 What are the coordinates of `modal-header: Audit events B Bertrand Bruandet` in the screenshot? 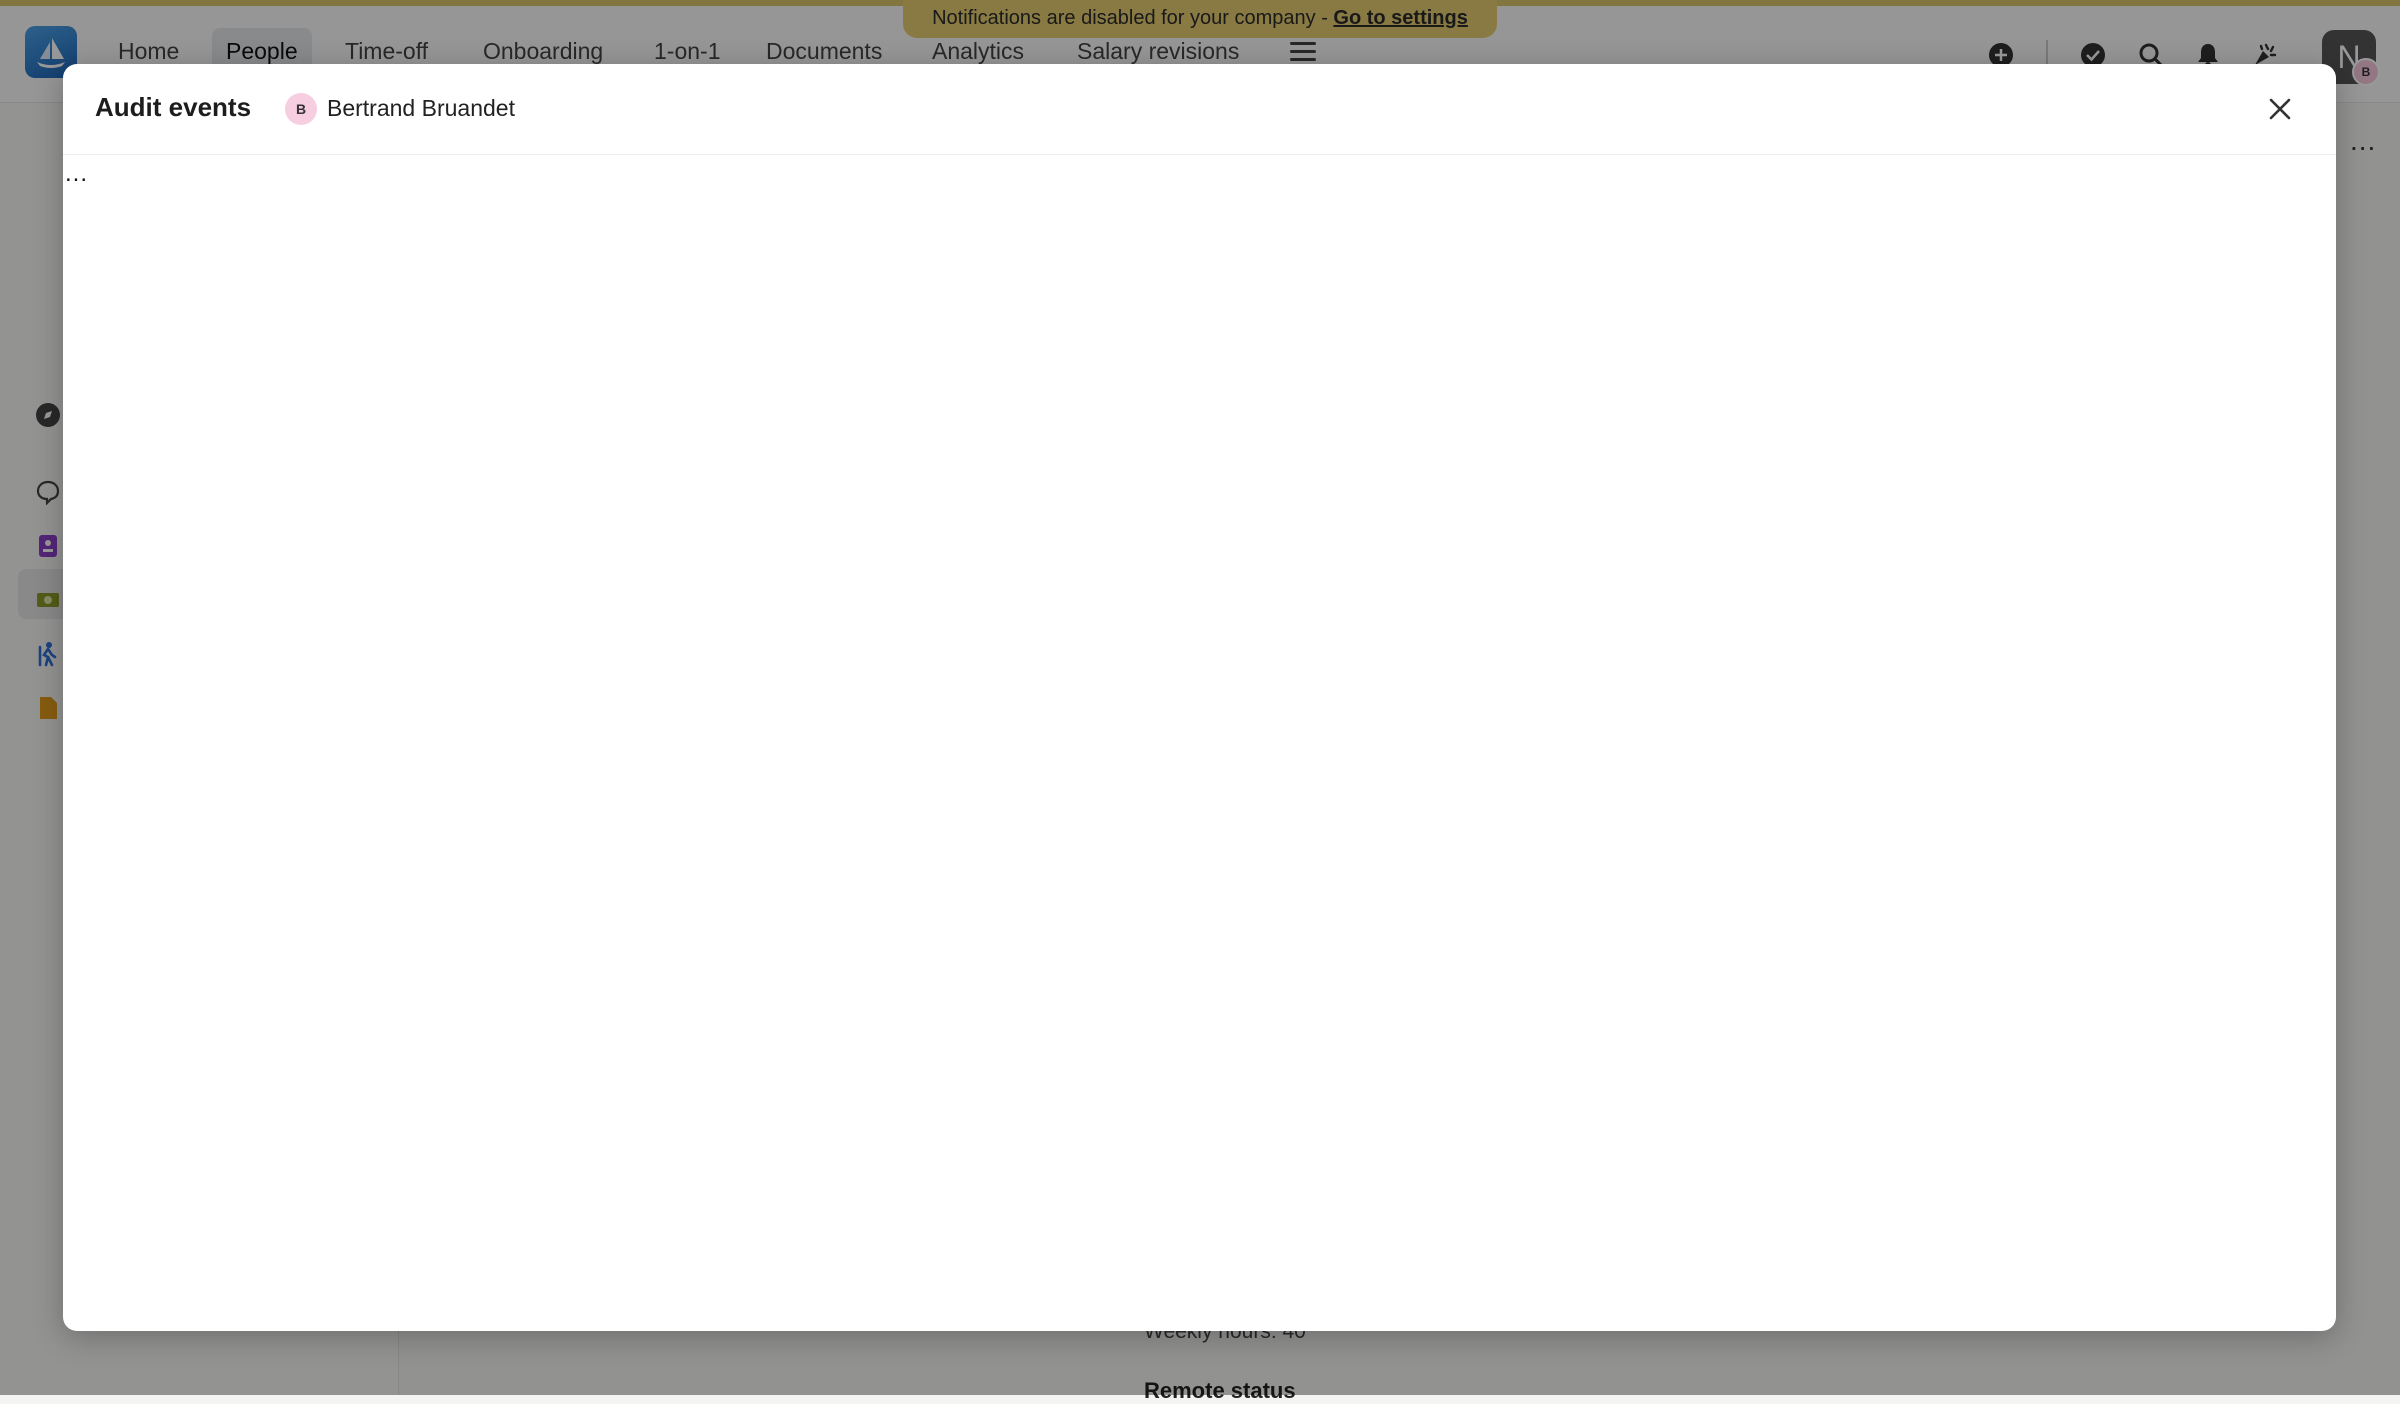 It's located at (1199, 109).